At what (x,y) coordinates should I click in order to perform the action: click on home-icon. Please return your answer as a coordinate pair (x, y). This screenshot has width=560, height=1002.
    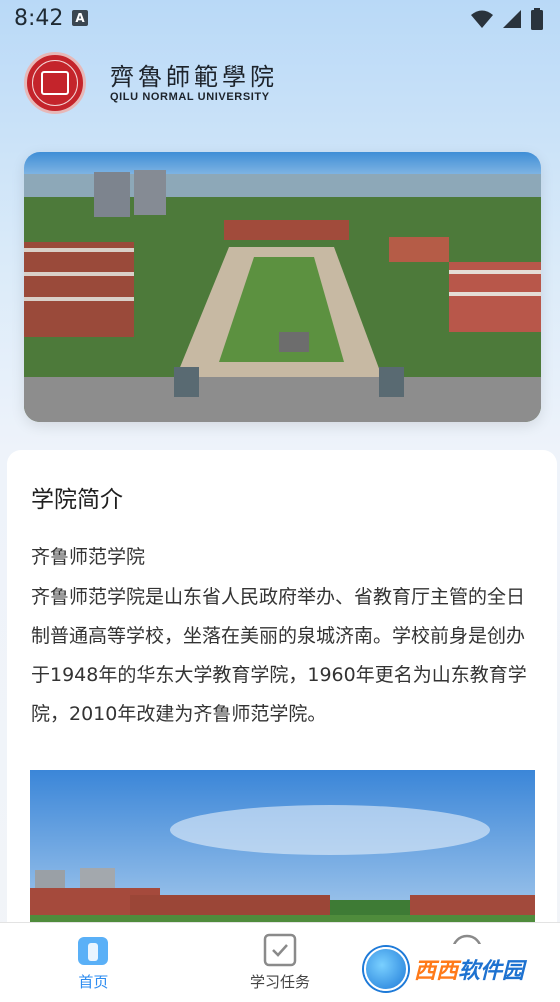
    Looking at the image, I should click on (93, 951).